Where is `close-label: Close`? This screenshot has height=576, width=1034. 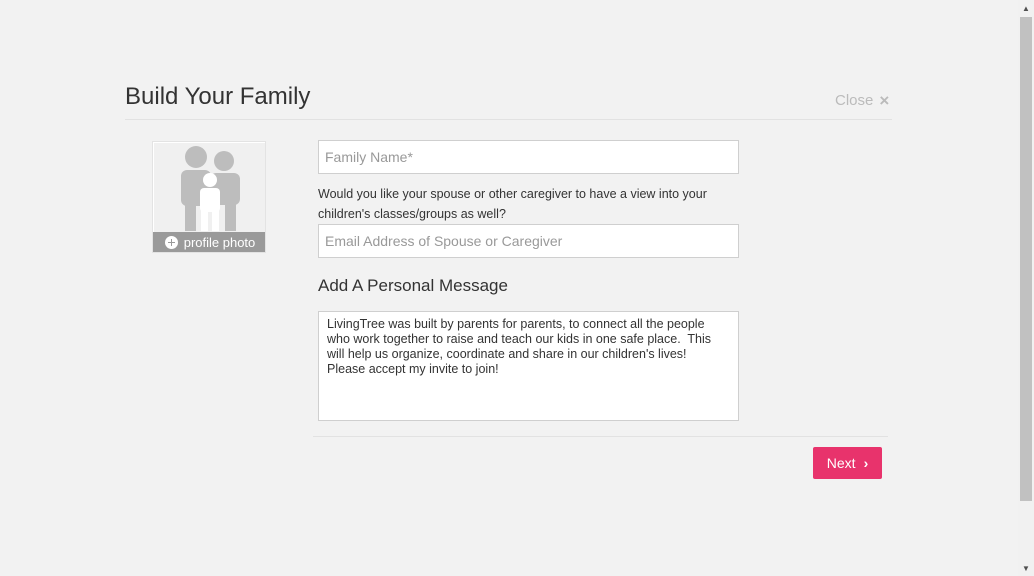
close-label: Close is located at coordinates (854, 100).